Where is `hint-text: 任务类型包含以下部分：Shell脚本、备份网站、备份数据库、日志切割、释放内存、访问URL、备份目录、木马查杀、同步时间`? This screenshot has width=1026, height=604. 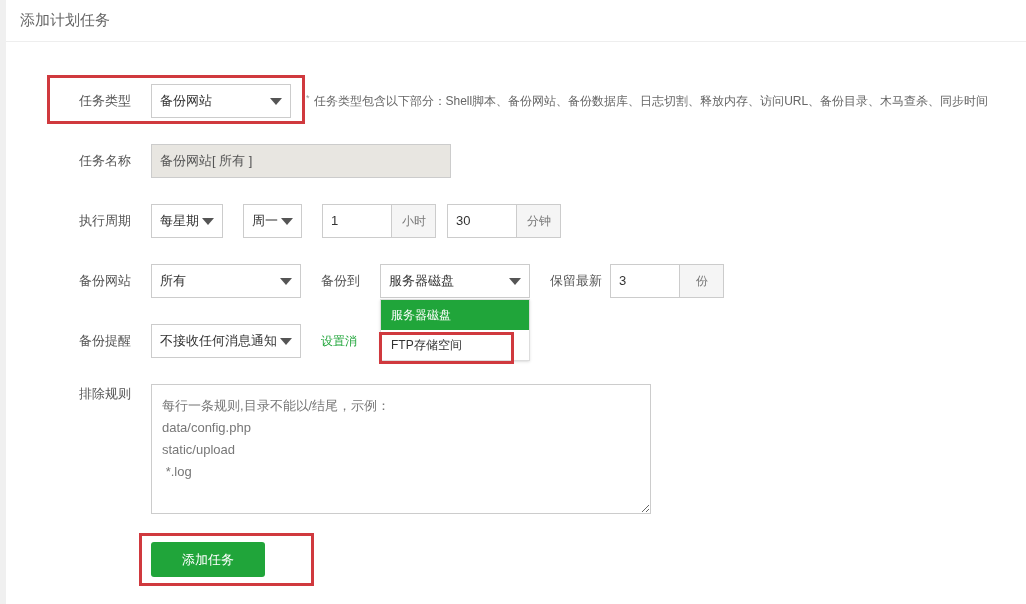 hint-text: 任务类型包含以下部分：Shell脚本、备份网站、备份数据库、日志切割、释放内存、访问URL、备份目录、木马查杀、同步时间 is located at coordinates (651, 101).